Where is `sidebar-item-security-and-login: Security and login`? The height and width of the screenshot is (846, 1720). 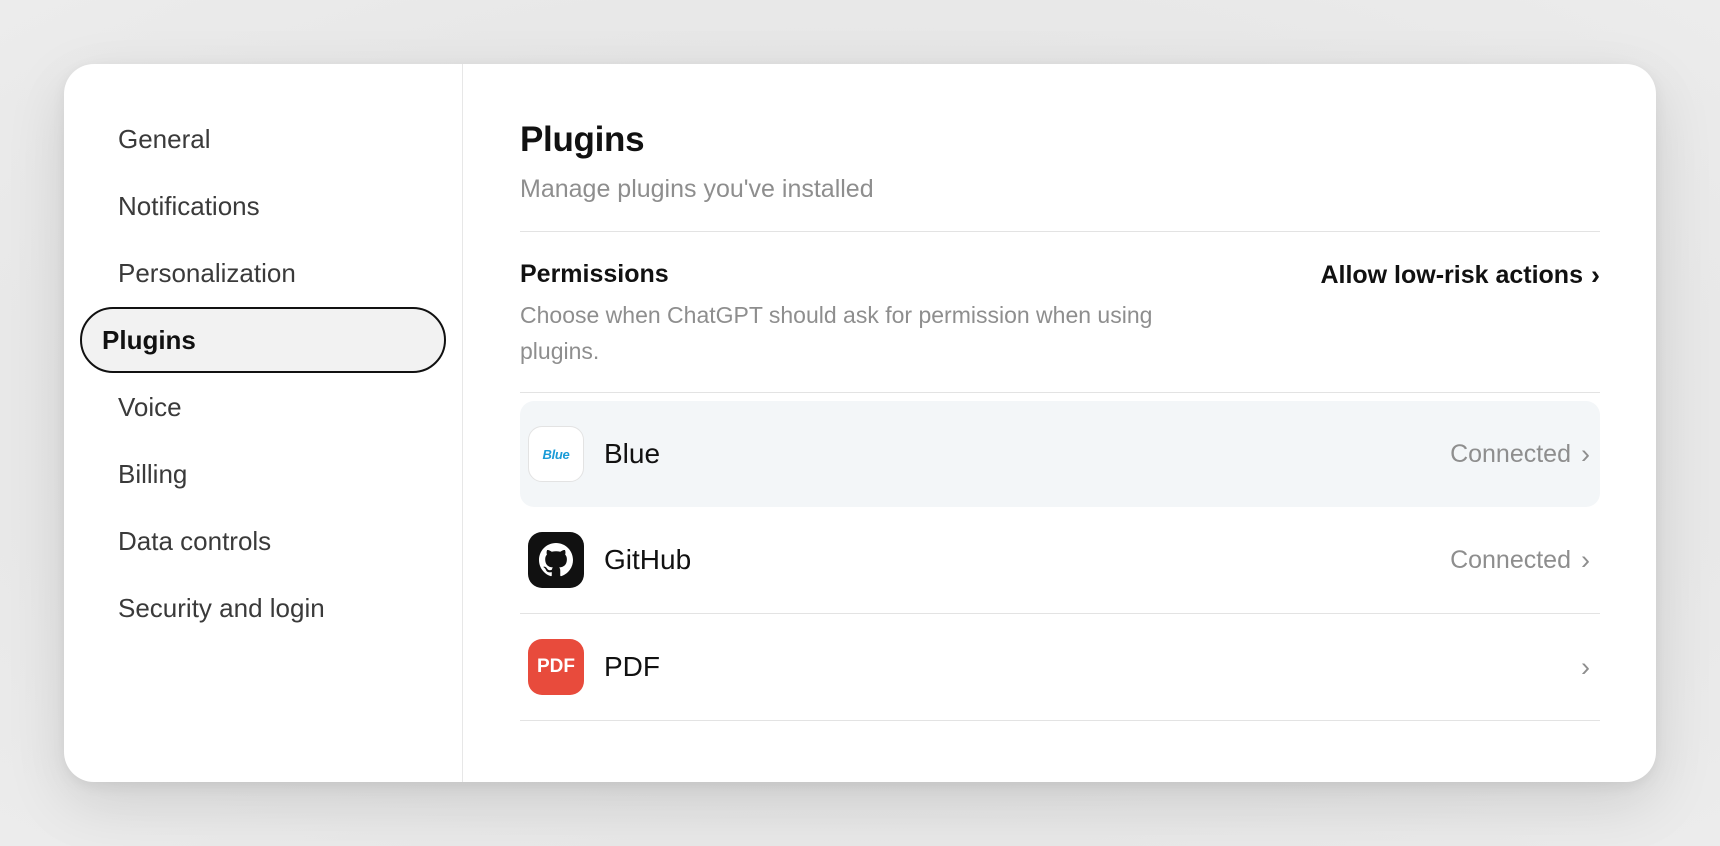 sidebar-item-security-and-login: Security and login is located at coordinates (263, 608).